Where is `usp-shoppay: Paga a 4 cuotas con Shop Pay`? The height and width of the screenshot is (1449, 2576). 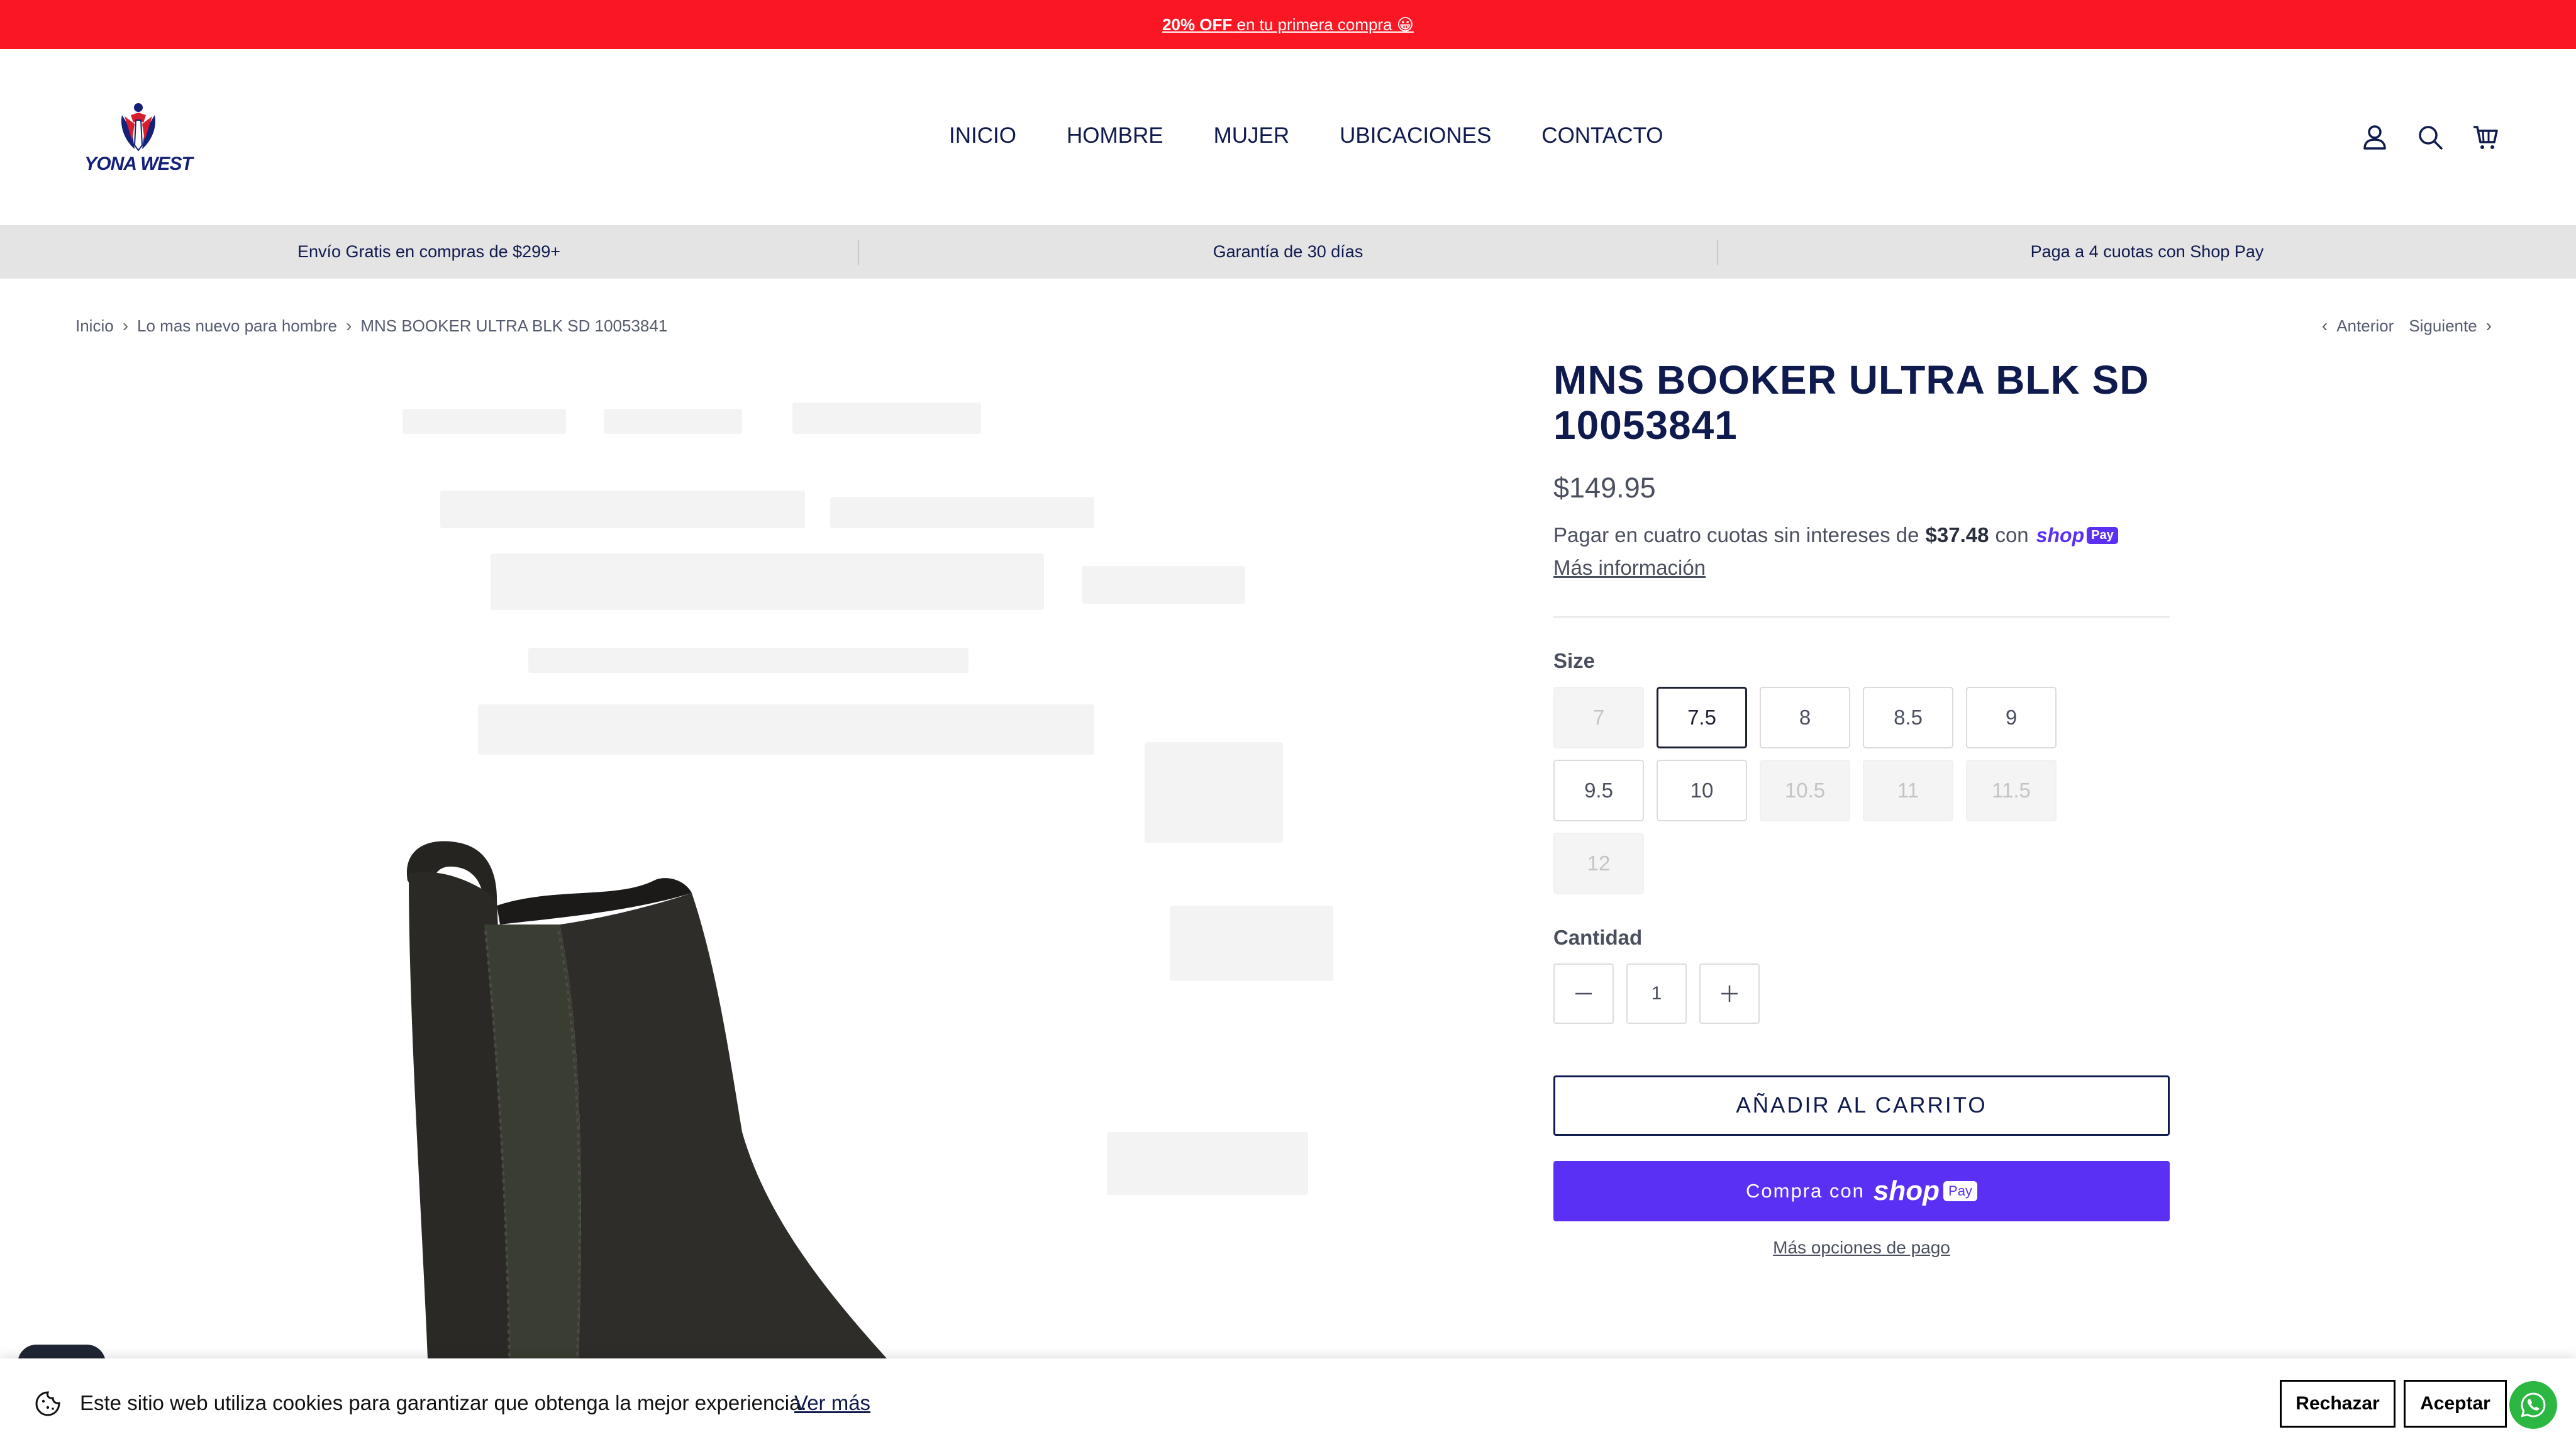
usp-shoppay: Paga a 4 cuotas con Shop Pay is located at coordinates (2147, 251).